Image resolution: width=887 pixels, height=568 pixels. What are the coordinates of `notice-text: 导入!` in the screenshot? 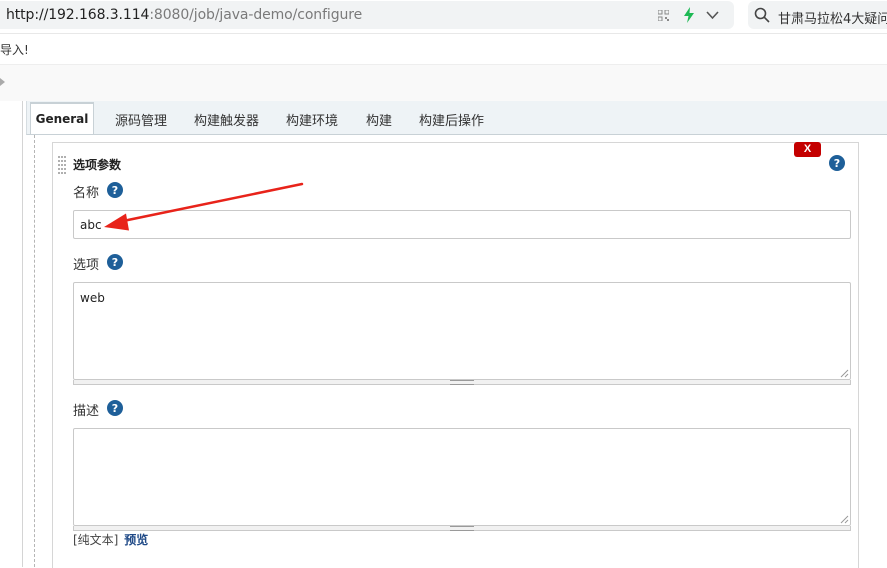 It's located at (14, 50).